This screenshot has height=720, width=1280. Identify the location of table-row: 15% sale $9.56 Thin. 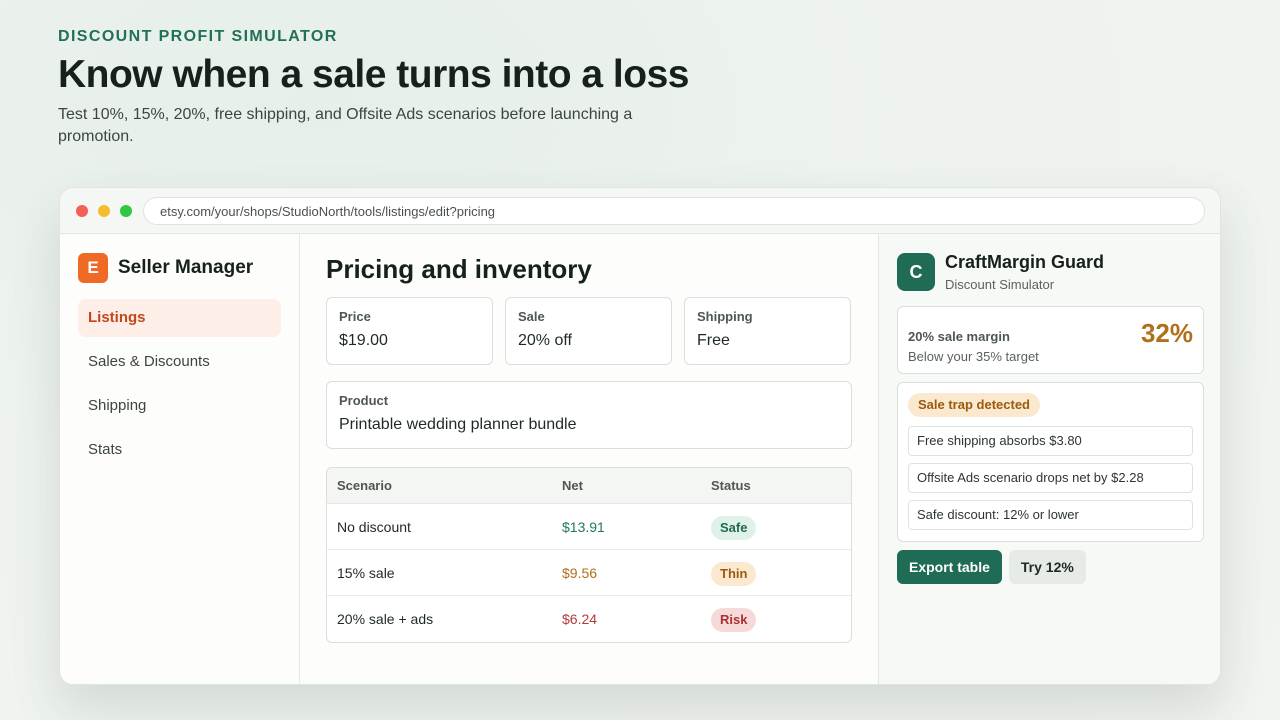
(589, 573).